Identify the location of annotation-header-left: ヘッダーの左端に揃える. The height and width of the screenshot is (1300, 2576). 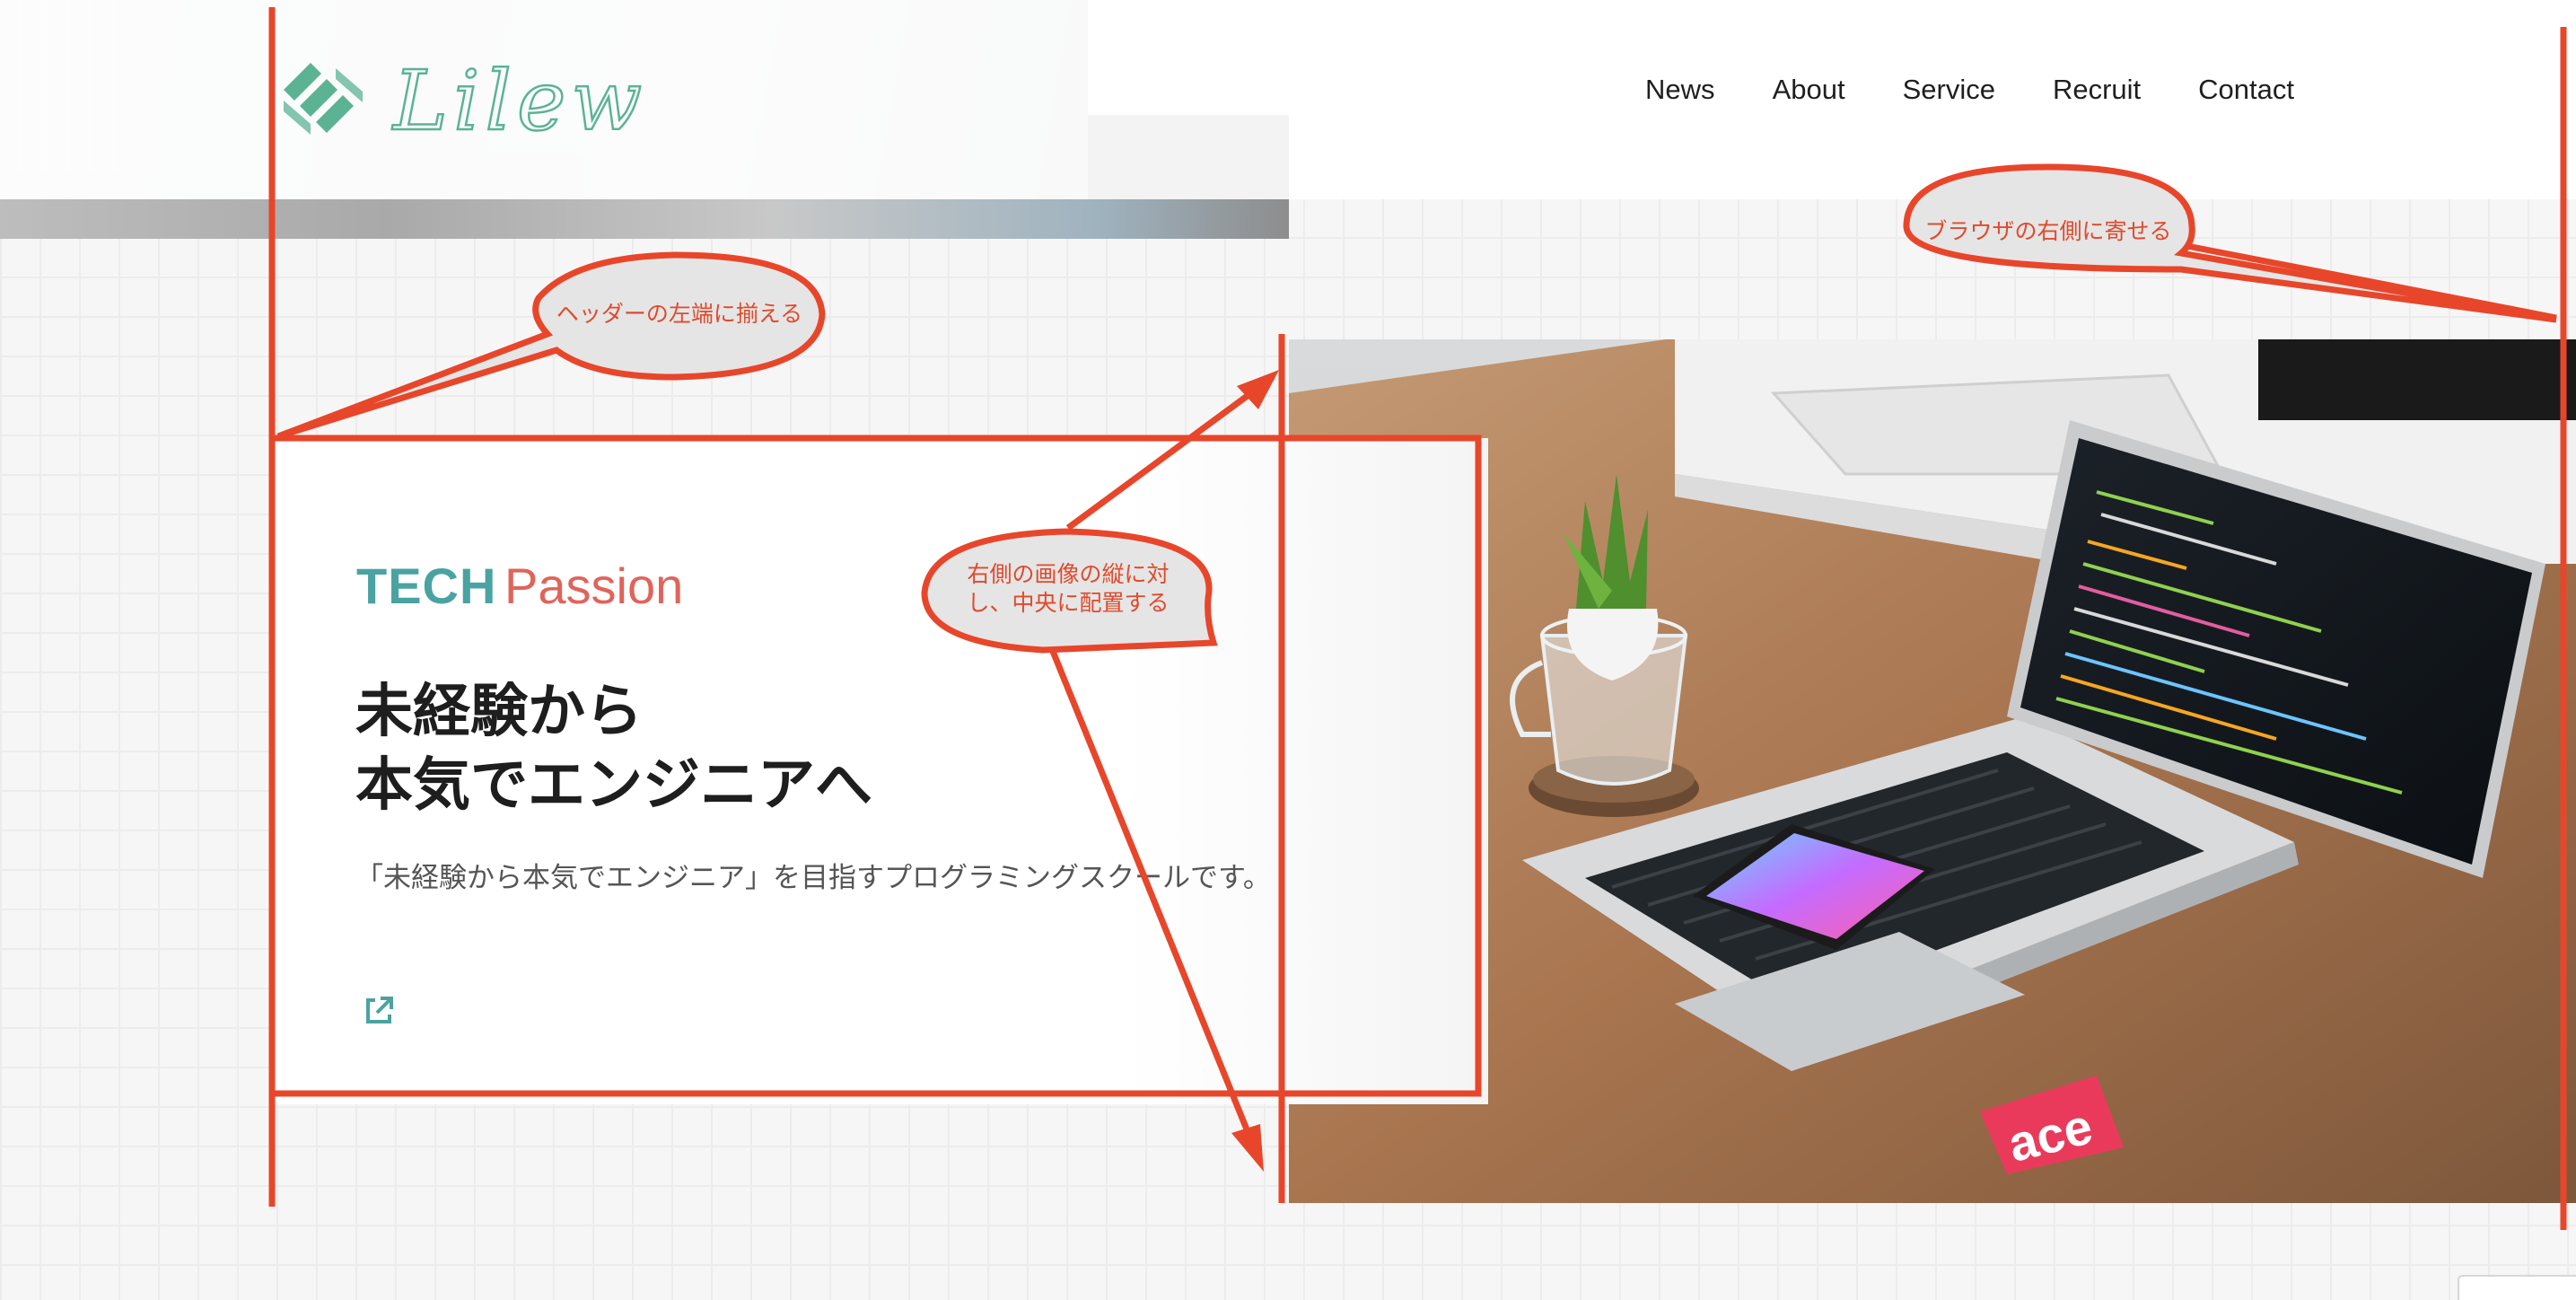
(679, 314).